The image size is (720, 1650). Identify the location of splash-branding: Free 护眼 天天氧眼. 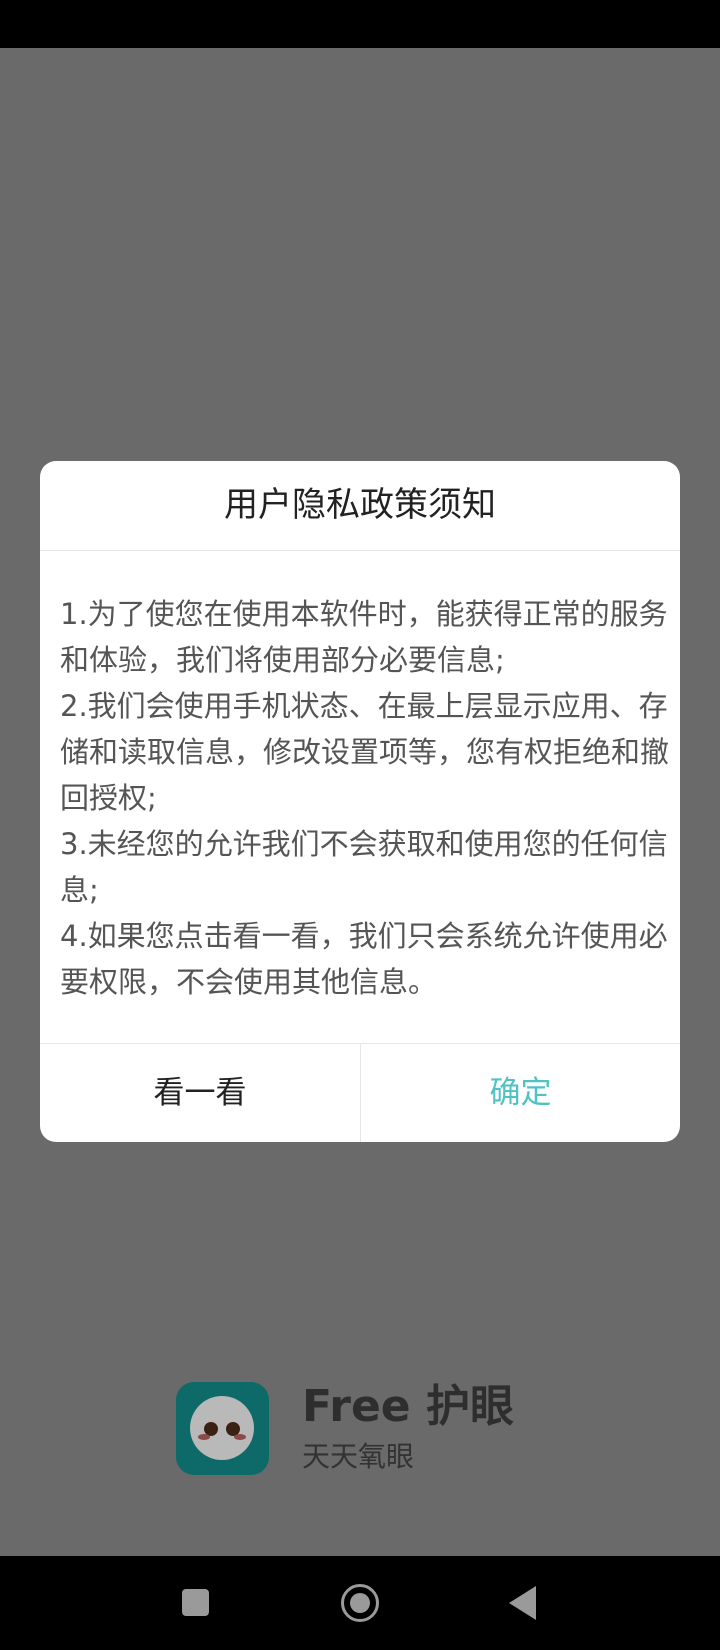
(366, 1428).